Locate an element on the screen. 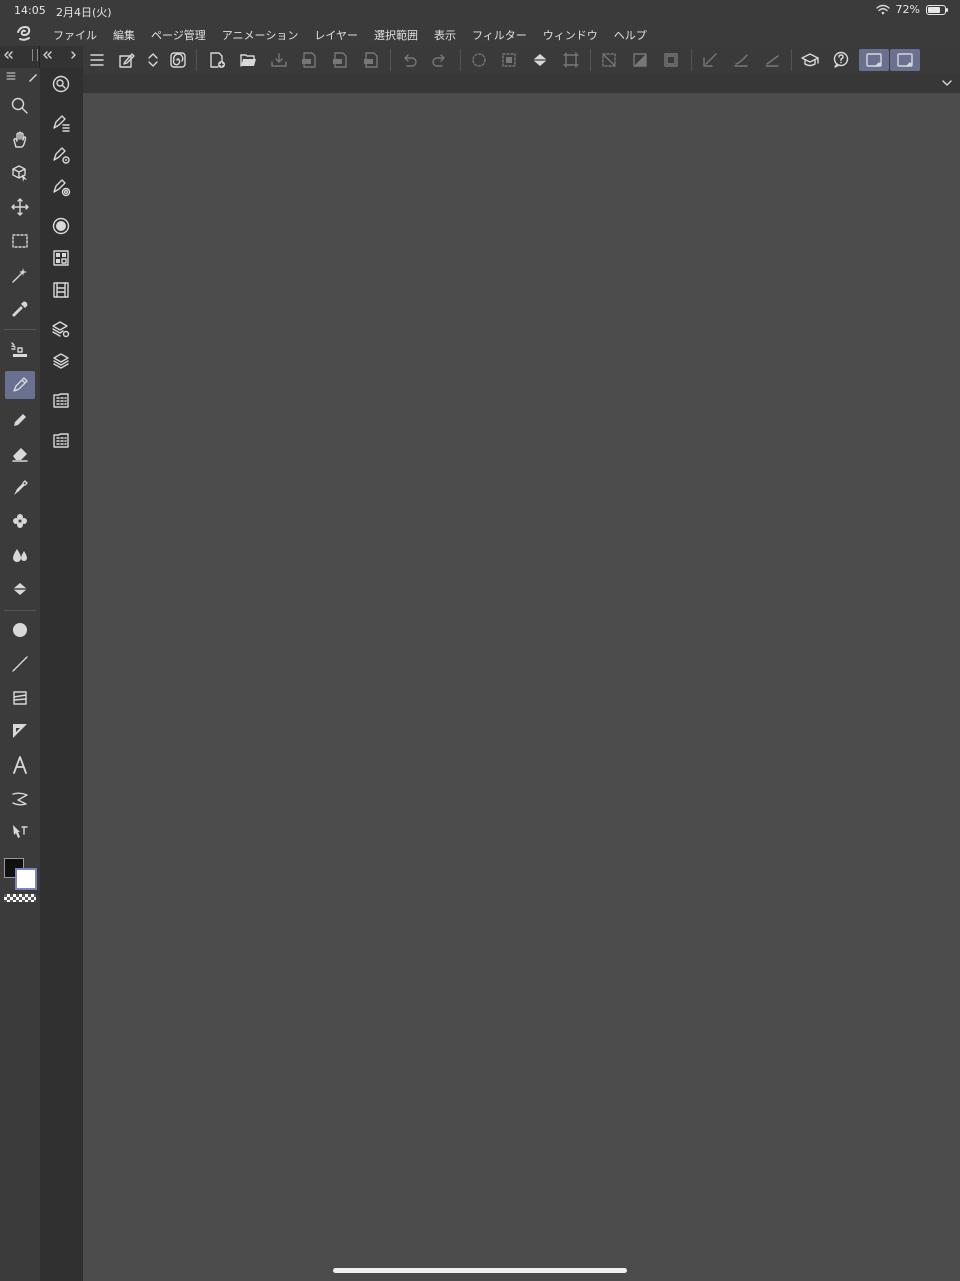  save-button is located at coordinates (279, 60).